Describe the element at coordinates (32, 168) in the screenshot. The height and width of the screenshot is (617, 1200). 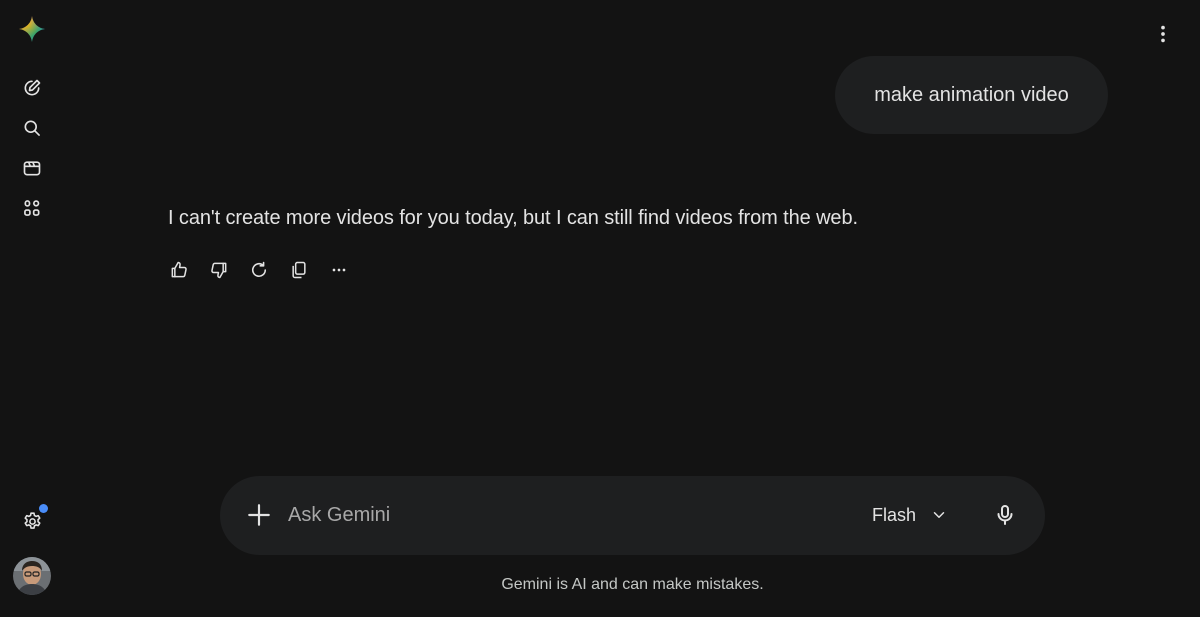
I see `videos-icon` at that location.